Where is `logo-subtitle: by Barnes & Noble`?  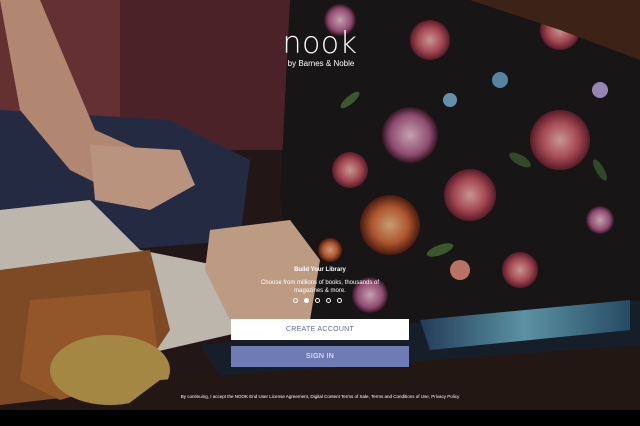
logo-subtitle: by Barnes & Noble is located at coordinates (321, 63).